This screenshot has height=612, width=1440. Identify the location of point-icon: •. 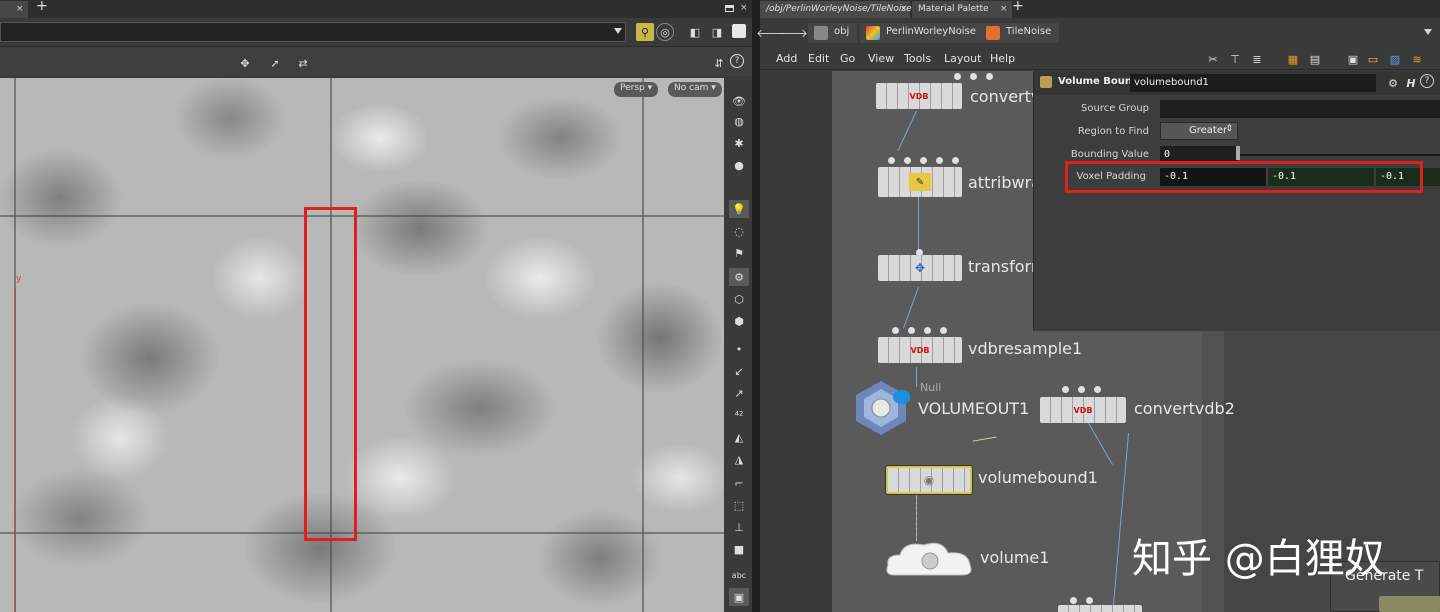
(739, 349).